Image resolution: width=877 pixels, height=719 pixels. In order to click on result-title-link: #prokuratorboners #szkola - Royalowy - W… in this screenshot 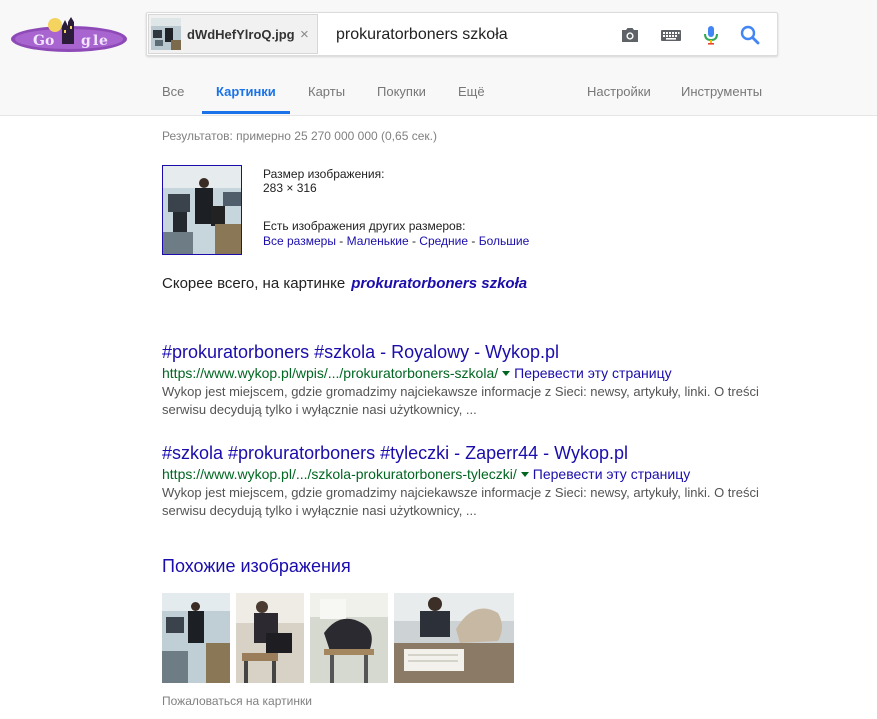, I will do `click(467, 352)`.